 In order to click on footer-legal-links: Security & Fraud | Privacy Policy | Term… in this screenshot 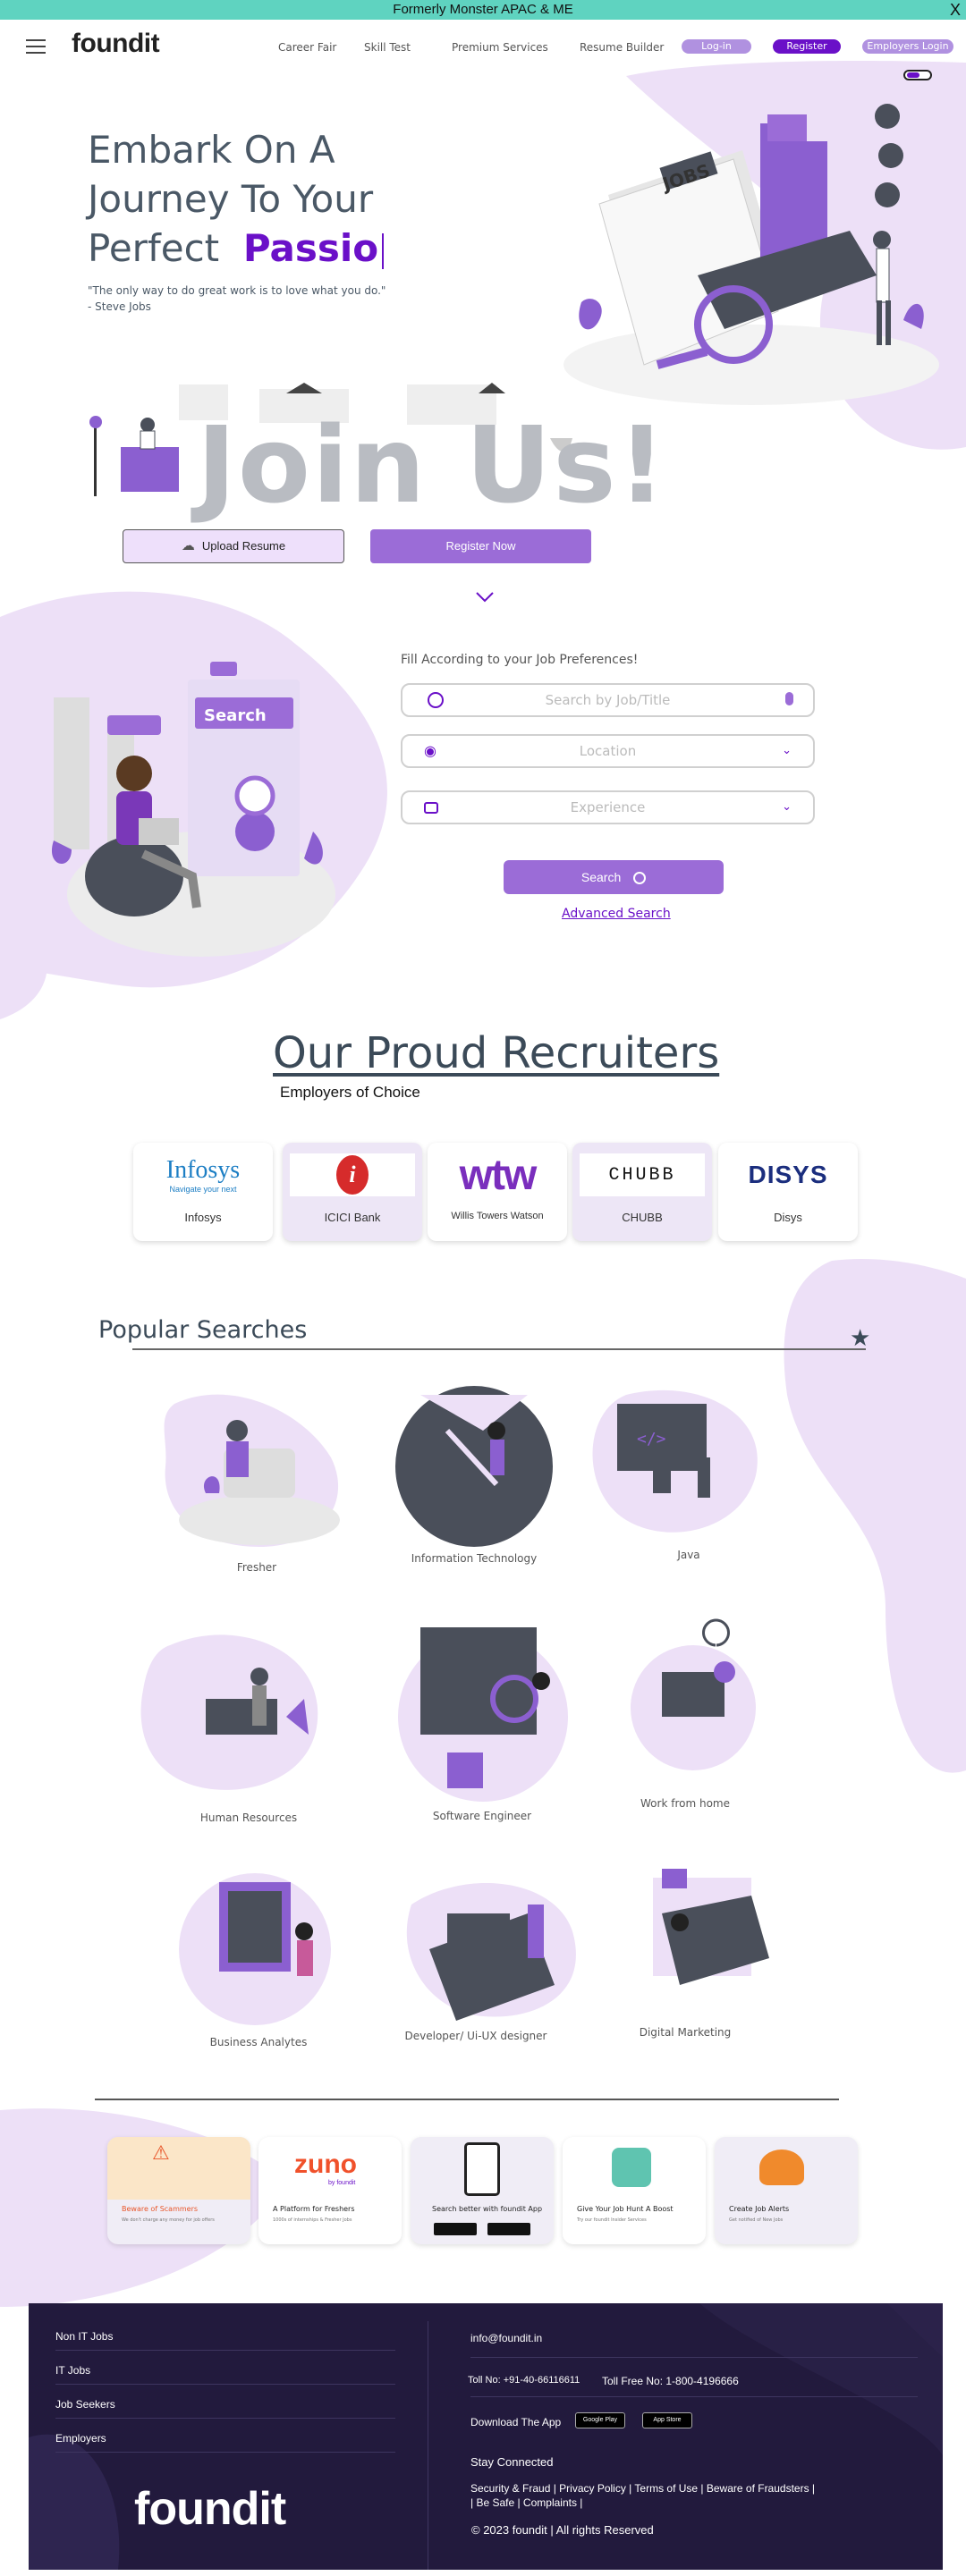, I will do `click(642, 2488)`.